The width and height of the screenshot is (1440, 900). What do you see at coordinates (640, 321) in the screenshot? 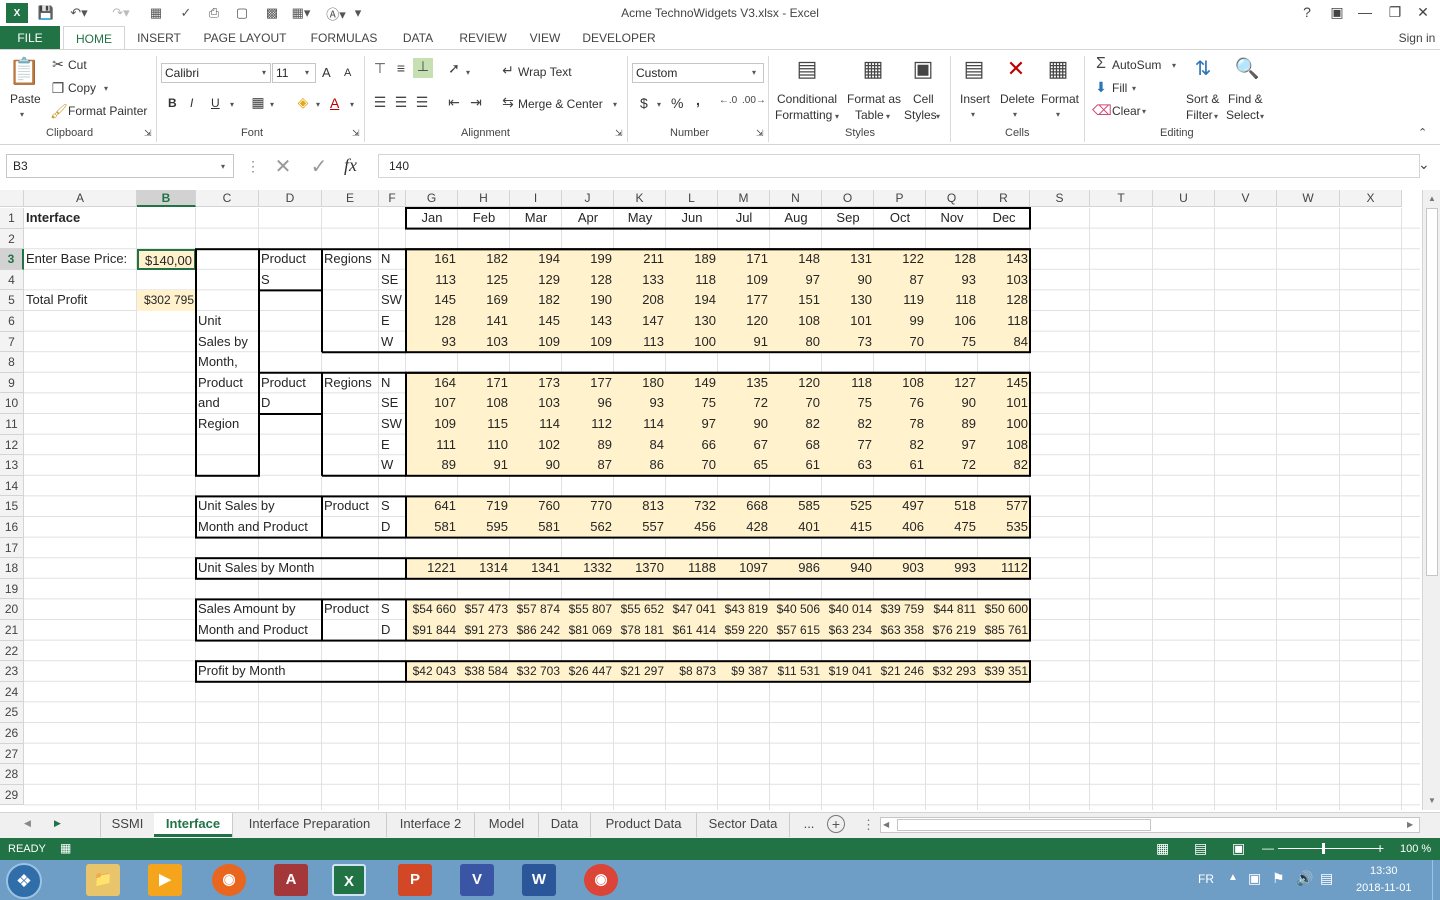
I see `product-s-value: 147` at bounding box center [640, 321].